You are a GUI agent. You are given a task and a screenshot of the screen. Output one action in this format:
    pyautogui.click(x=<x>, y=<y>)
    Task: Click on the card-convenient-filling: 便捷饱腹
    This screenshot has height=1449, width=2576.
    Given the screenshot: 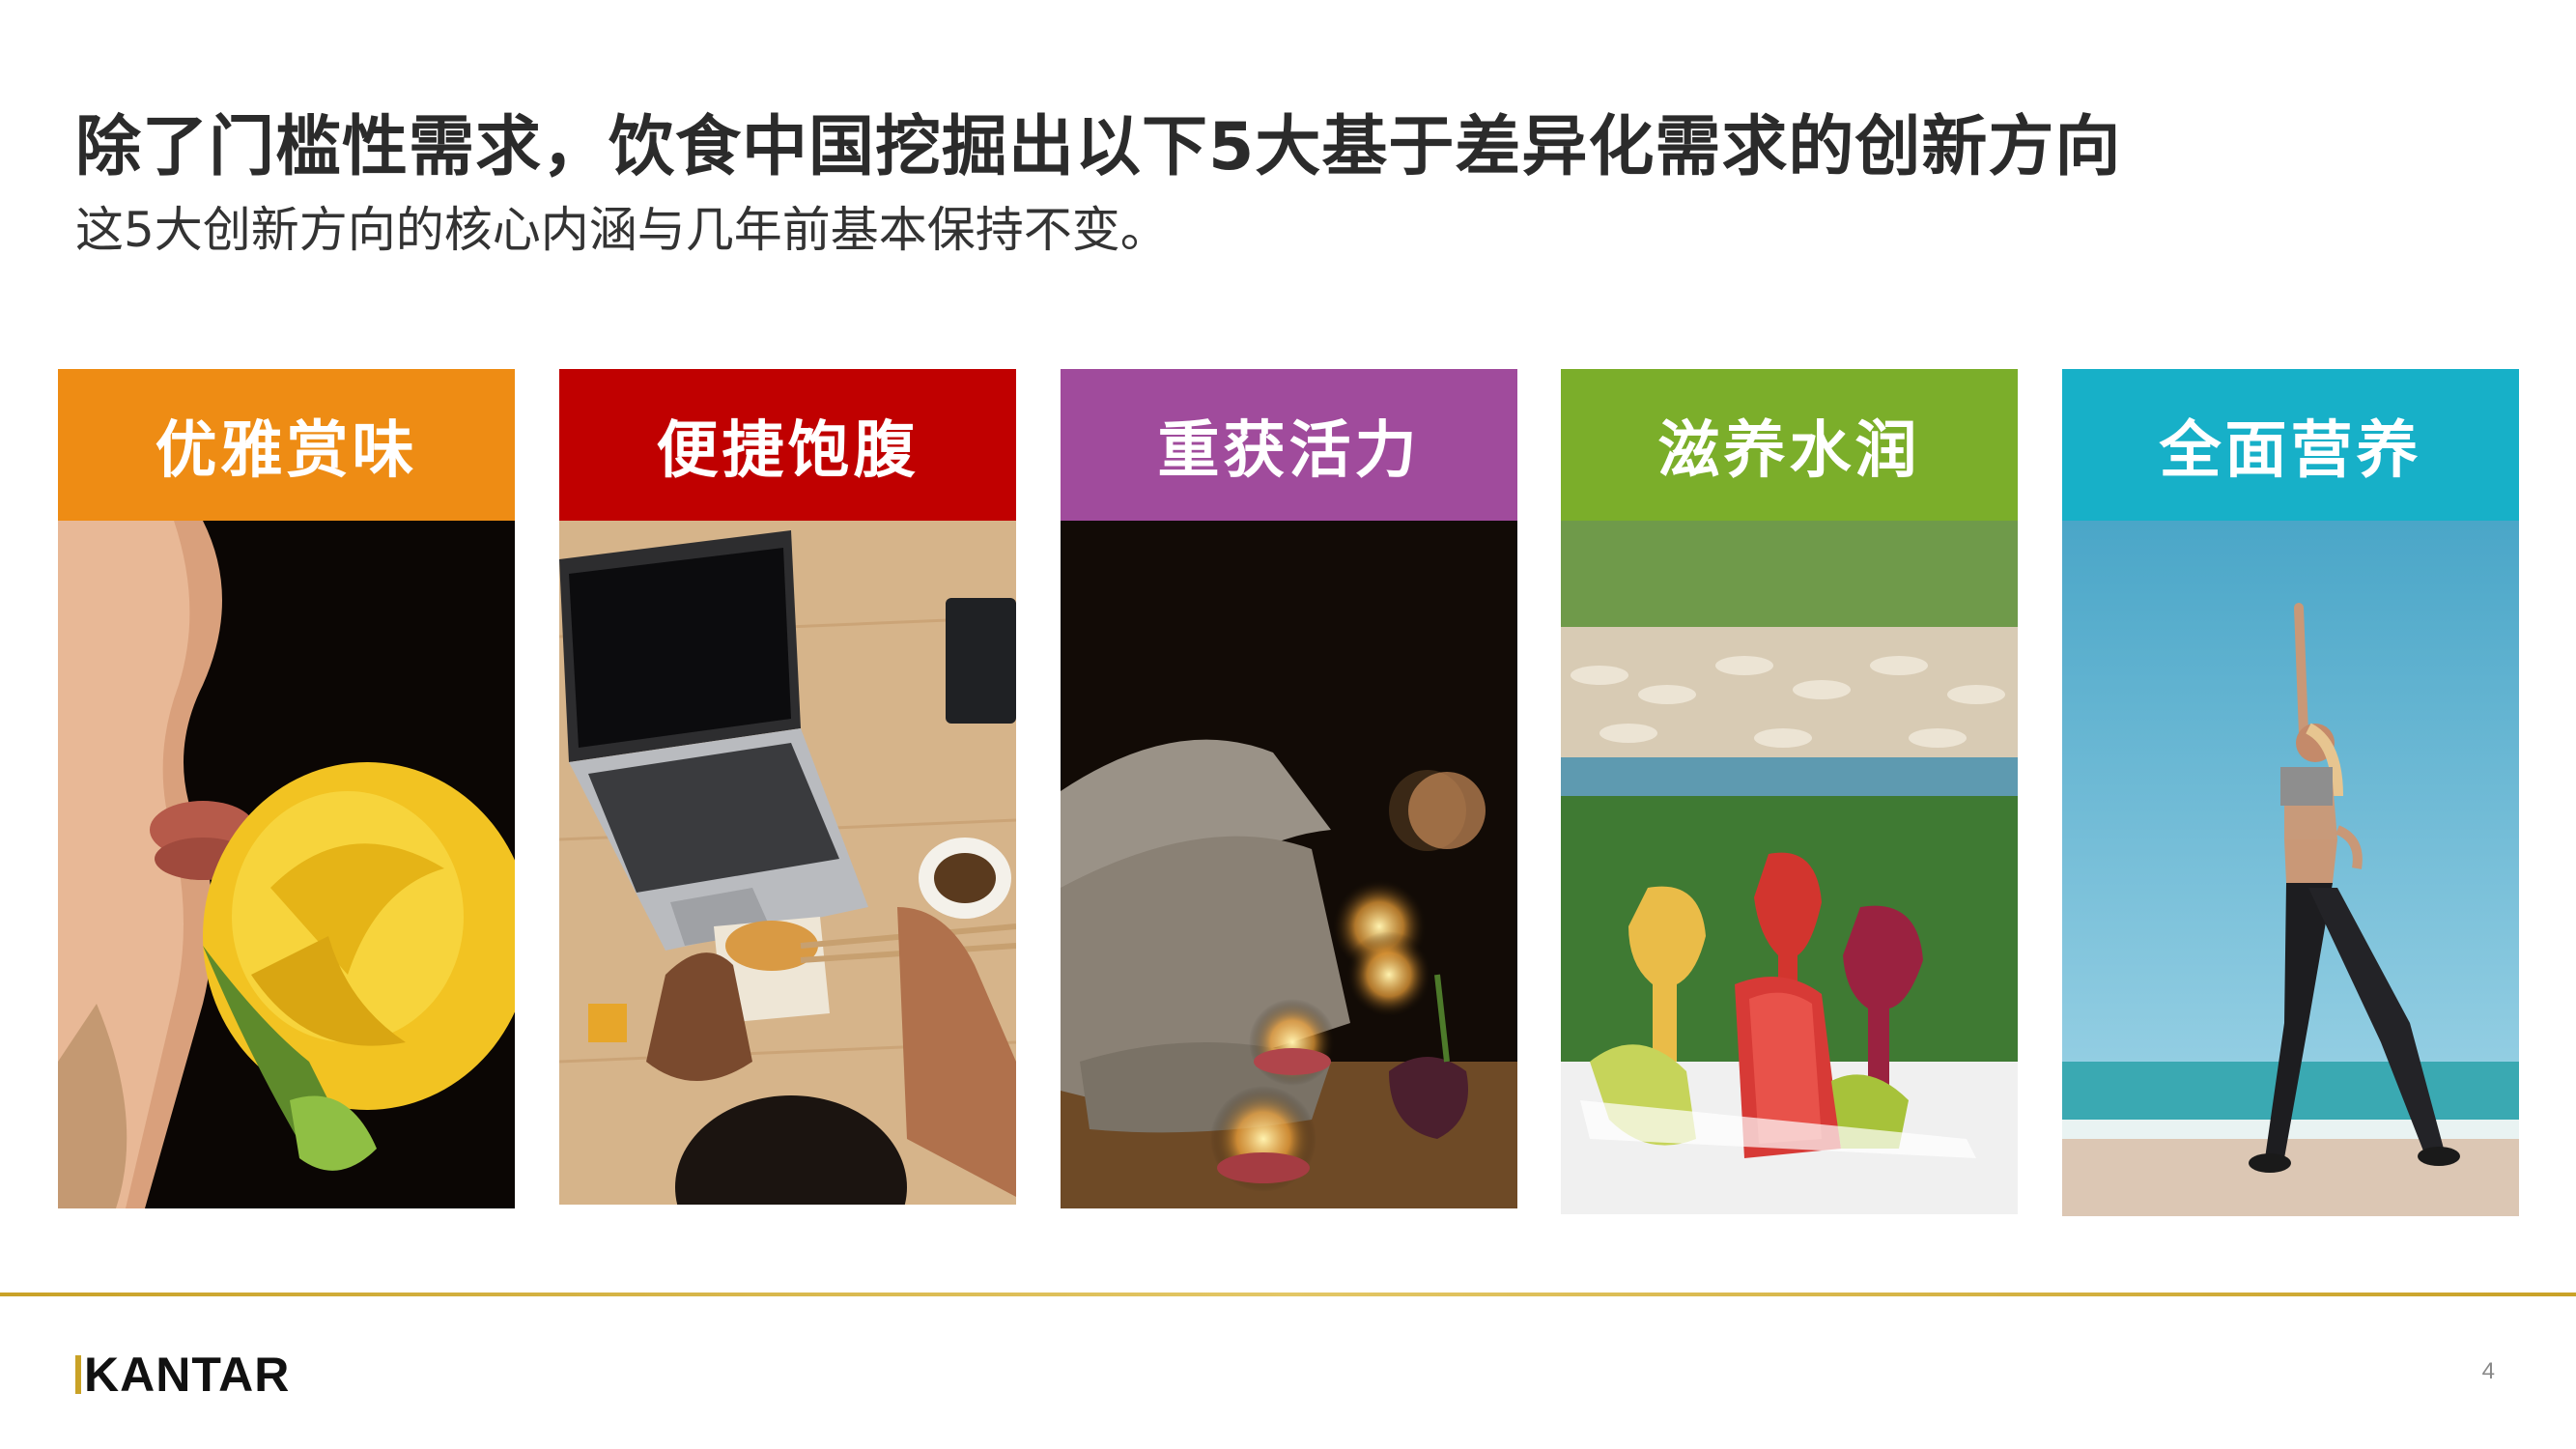 What is the action you would take?
    pyautogui.click(x=787, y=787)
    